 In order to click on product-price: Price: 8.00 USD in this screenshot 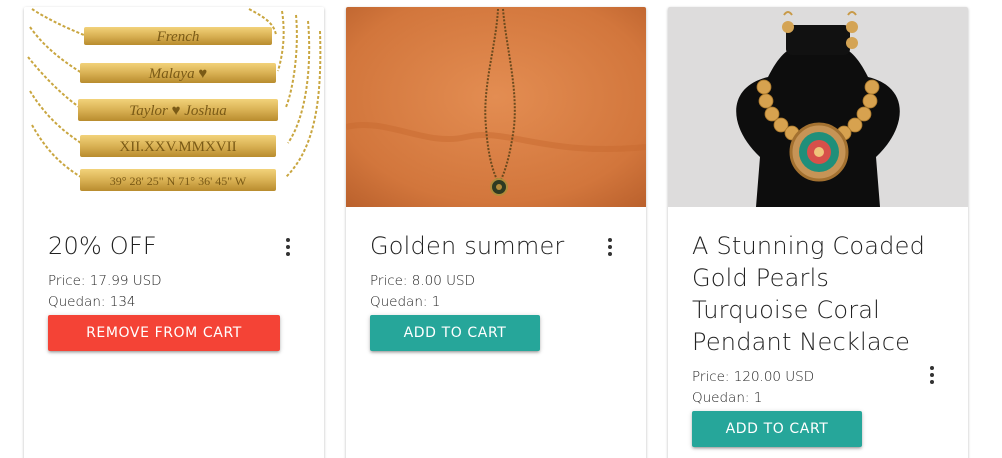, I will do `click(422, 281)`.